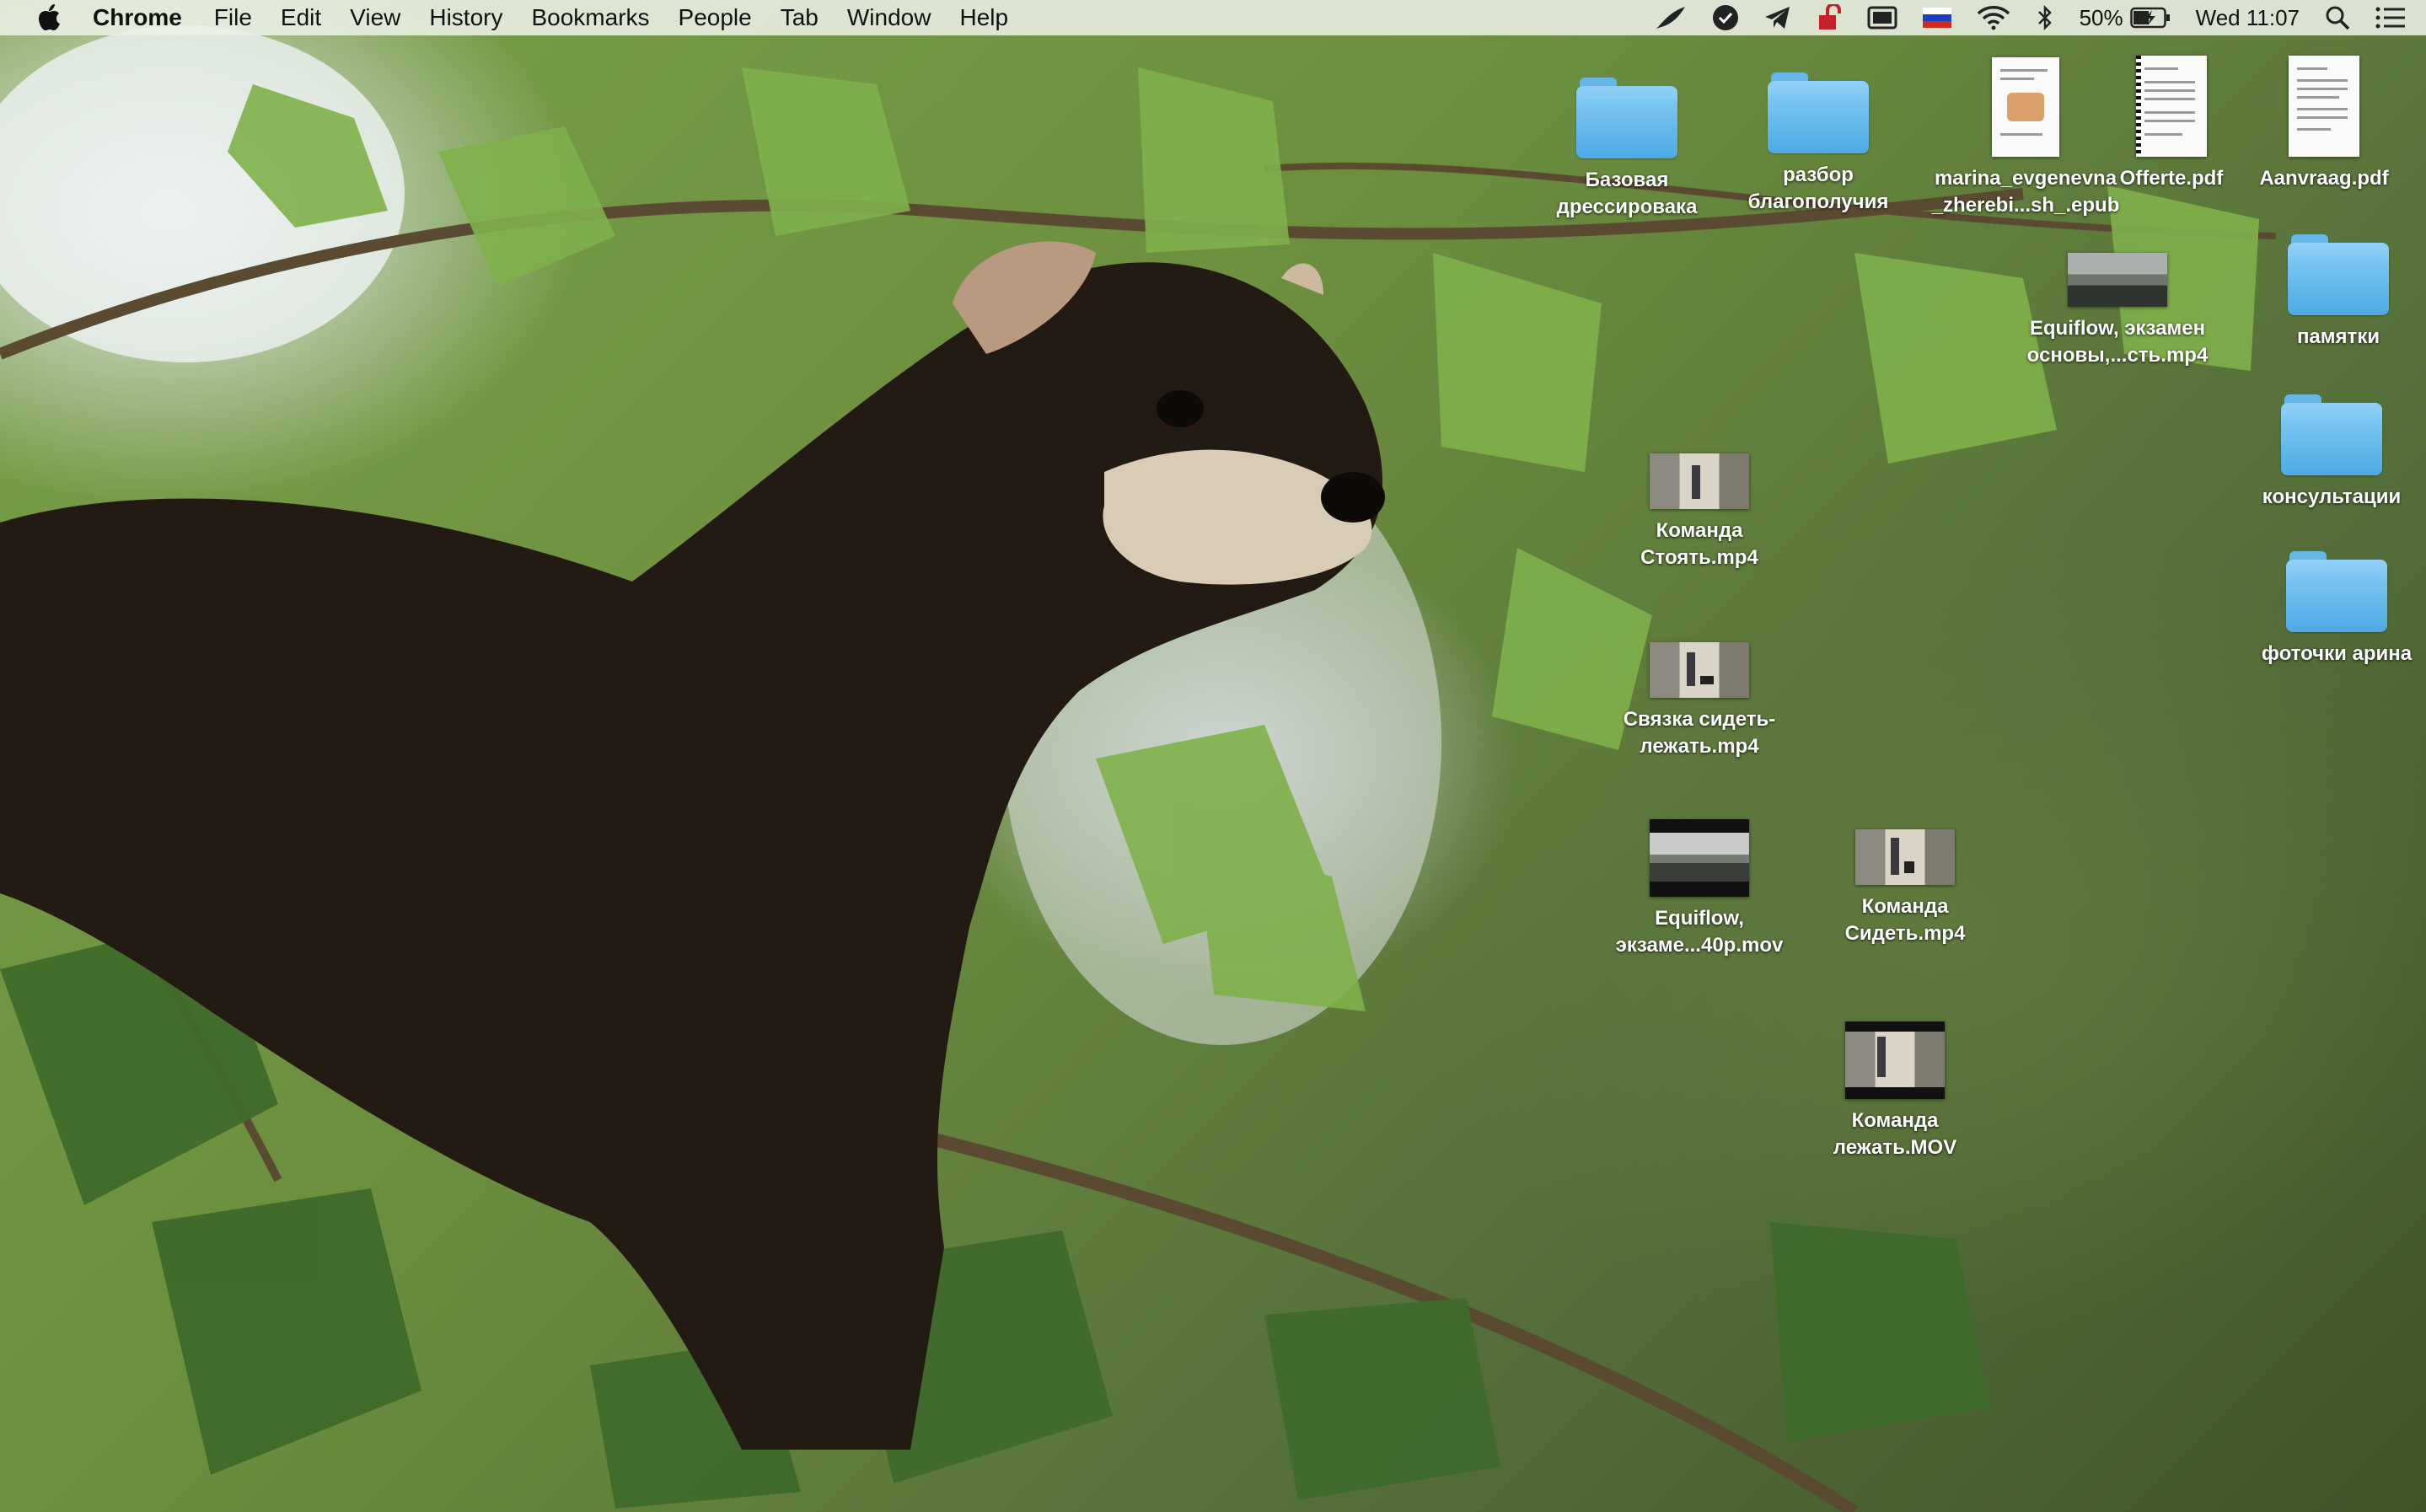 Image resolution: width=2426 pixels, height=1512 pixels. Describe the element at coordinates (2390, 17) in the screenshot. I see `notification-center-icon` at that location.